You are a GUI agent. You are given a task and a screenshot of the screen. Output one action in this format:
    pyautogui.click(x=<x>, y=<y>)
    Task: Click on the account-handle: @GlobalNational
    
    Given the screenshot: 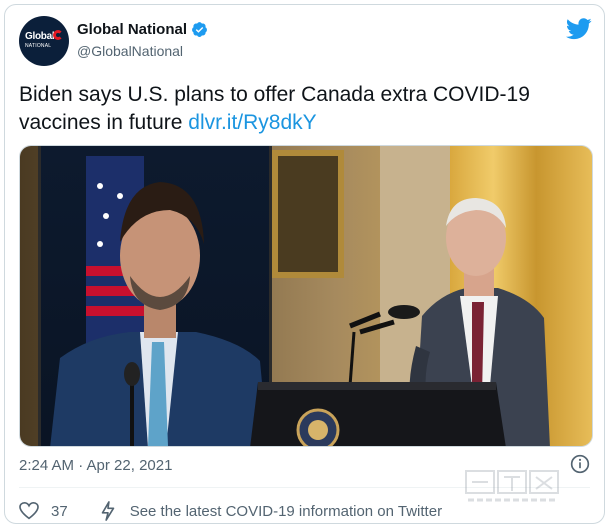 What is the action you would take?
    pyautogui.click(x=130, y=51)
    